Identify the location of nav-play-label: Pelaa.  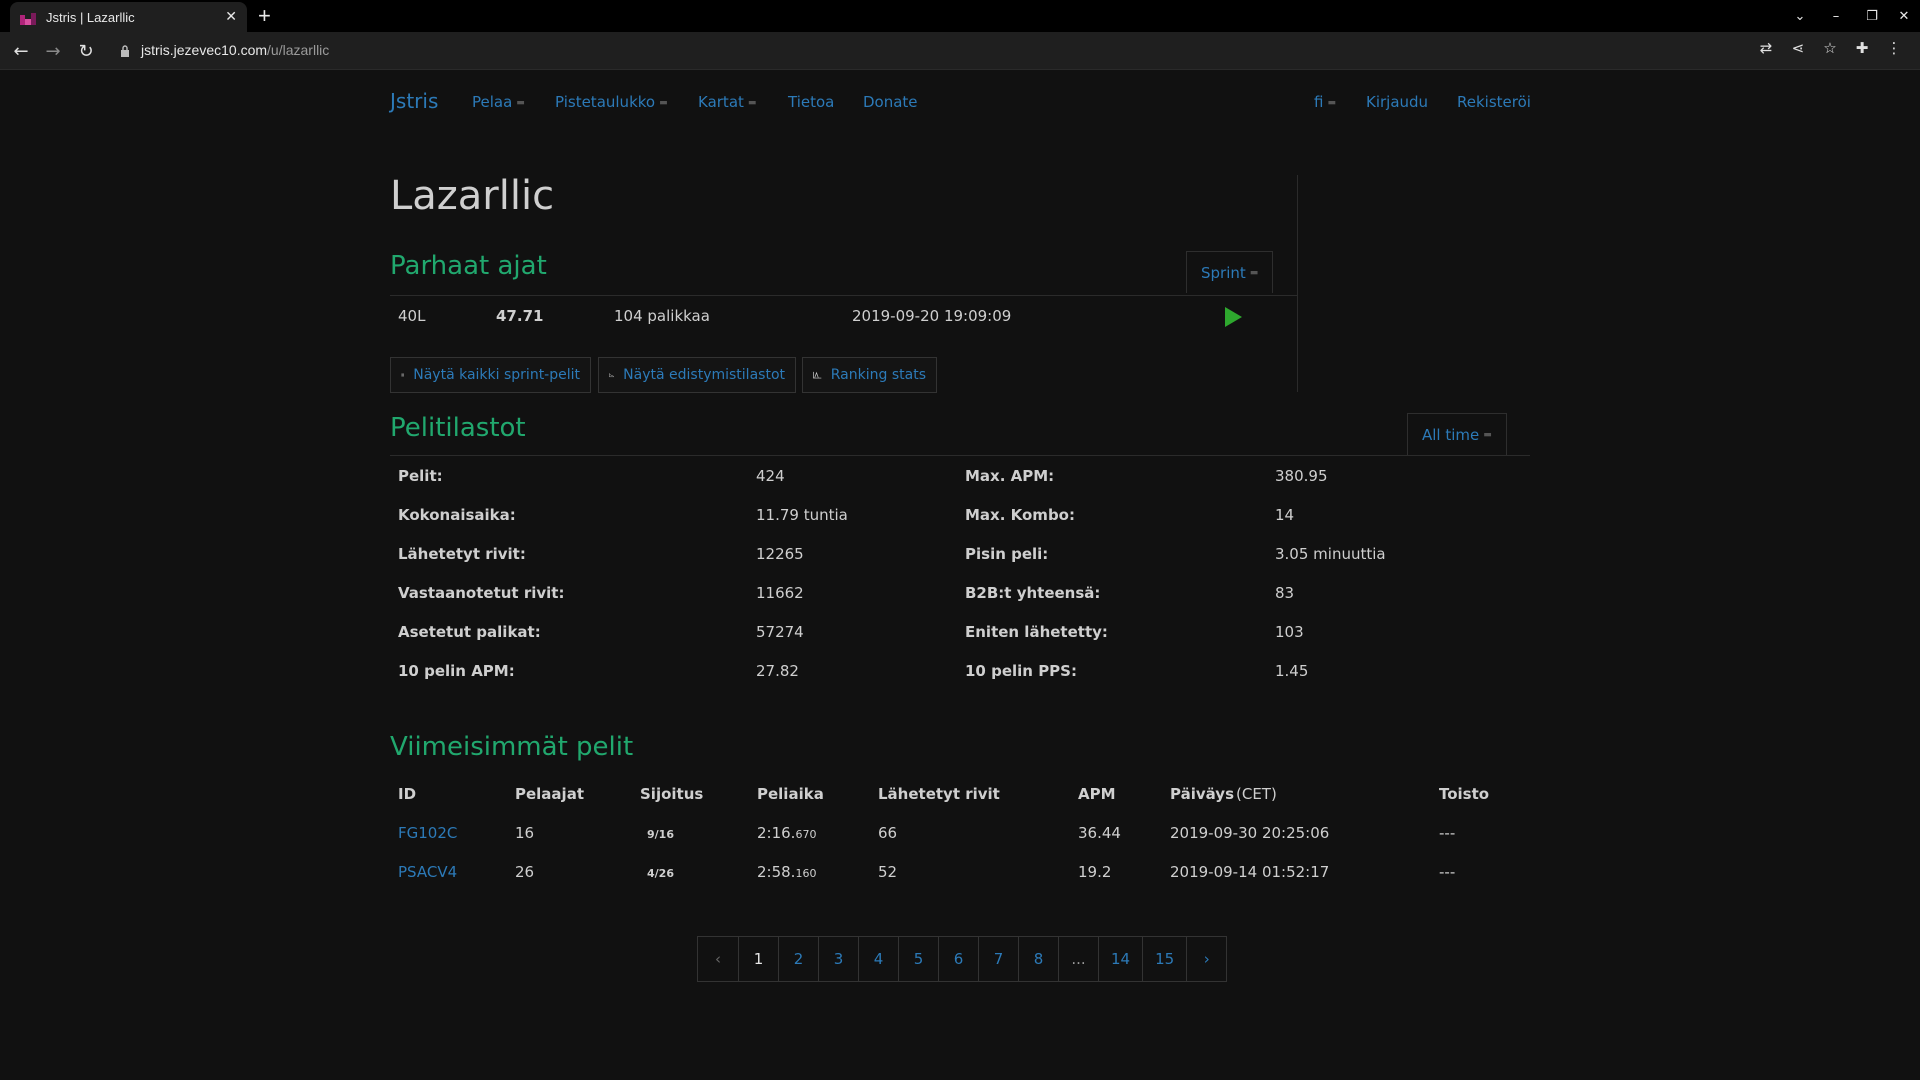
(492, 102).